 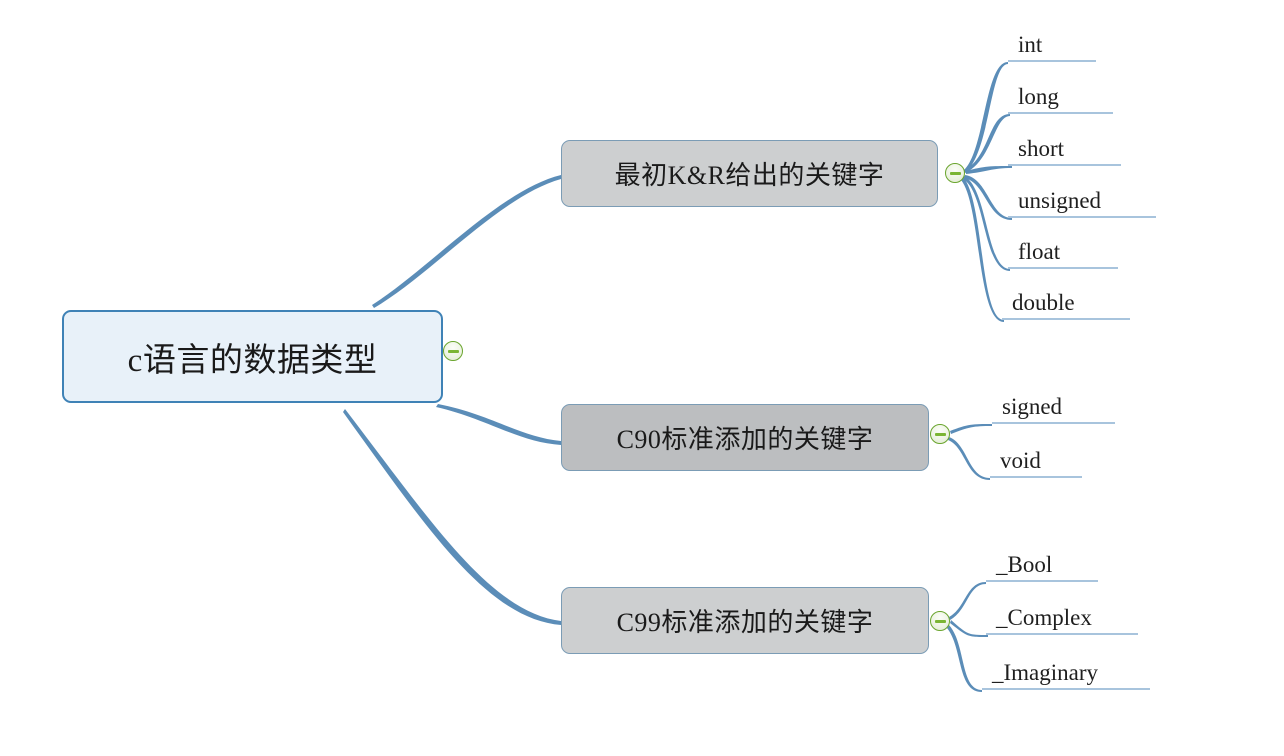 I want to click on branch-node-kr: 最初K&R给出的关键字, so click(x=749, y=173).